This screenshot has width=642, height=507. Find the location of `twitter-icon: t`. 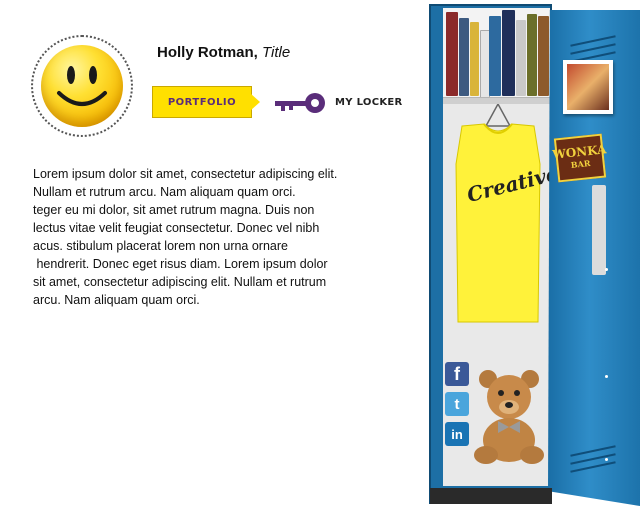

twitter-icon: t is located at coordinates (457, 404).